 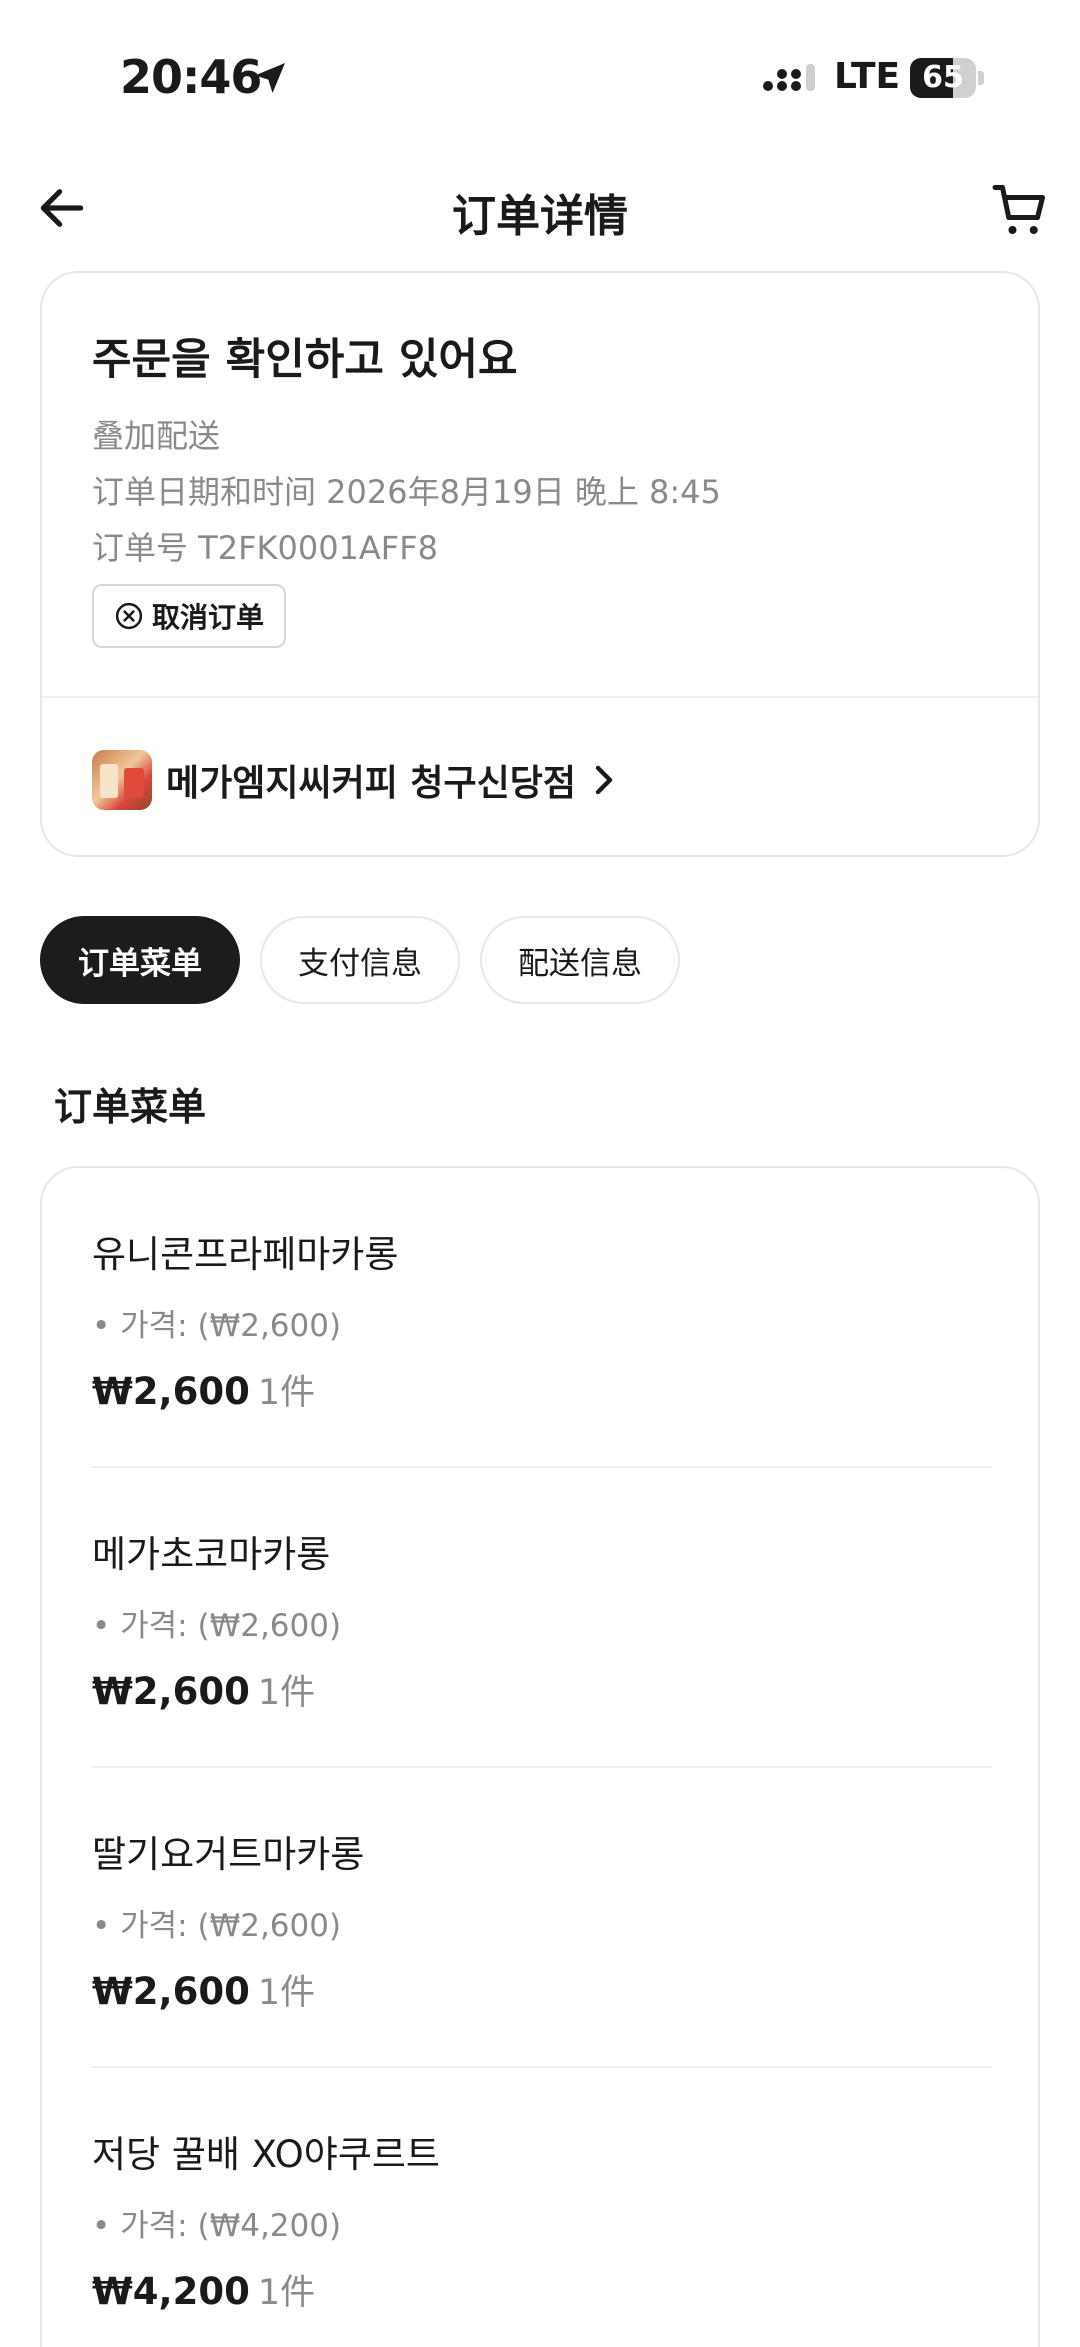 I want to click on store-link: 메가엠지씨커피 청구신당점, so click(x=355, y=780).